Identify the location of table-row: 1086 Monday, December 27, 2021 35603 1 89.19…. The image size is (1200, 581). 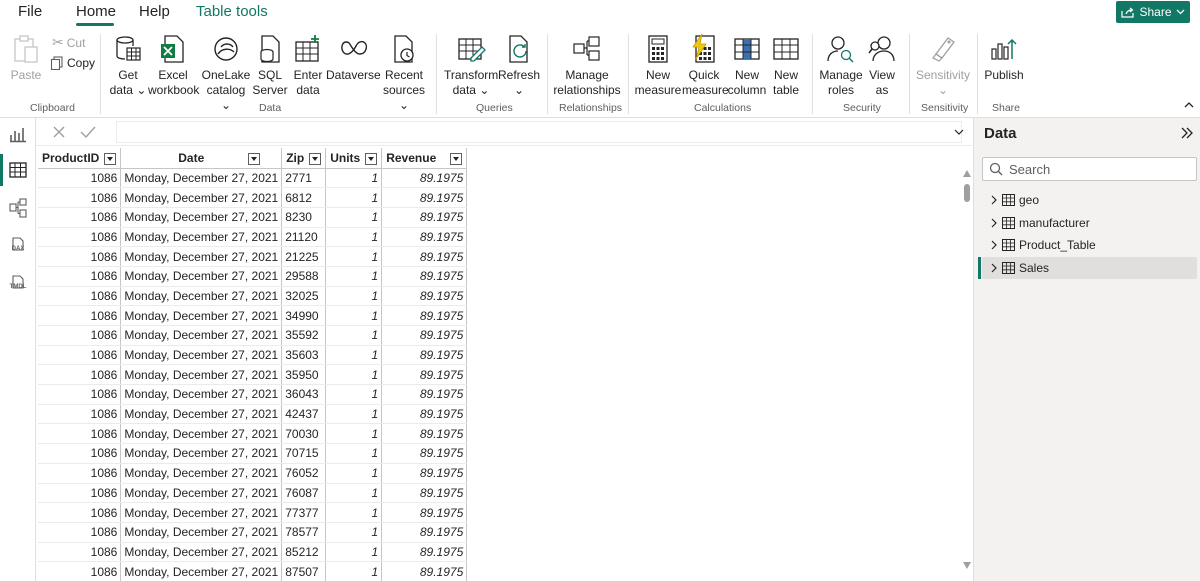
(253, 355).